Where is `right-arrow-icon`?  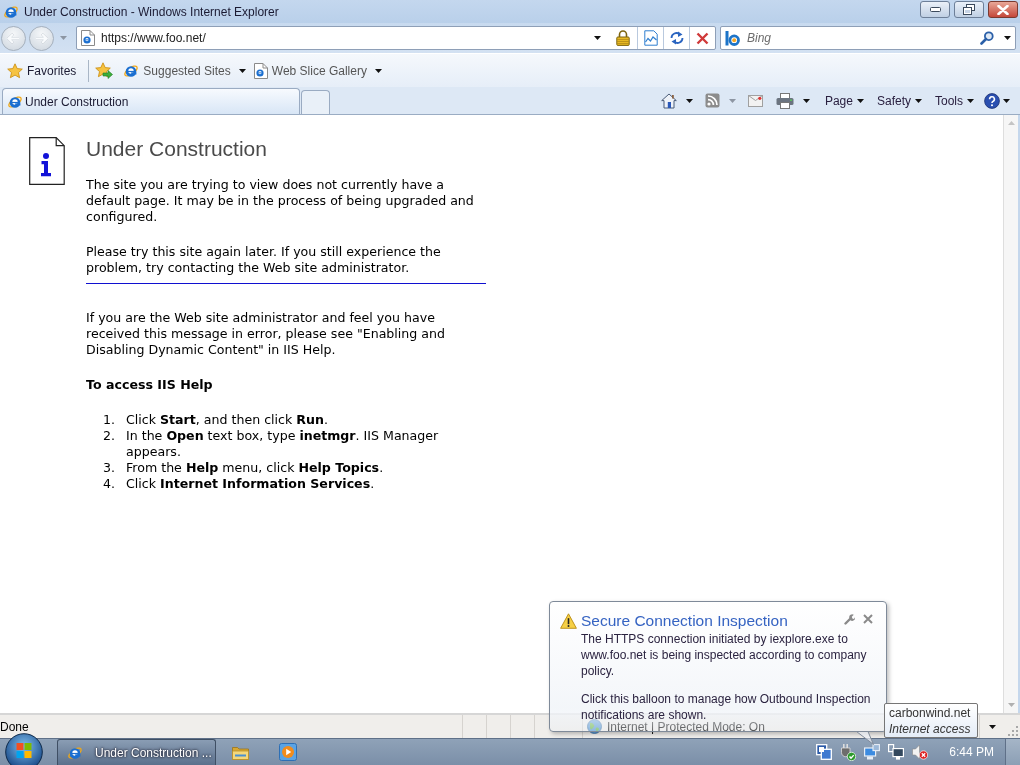
right-arrow-icon is located at coordinates (41, 38).